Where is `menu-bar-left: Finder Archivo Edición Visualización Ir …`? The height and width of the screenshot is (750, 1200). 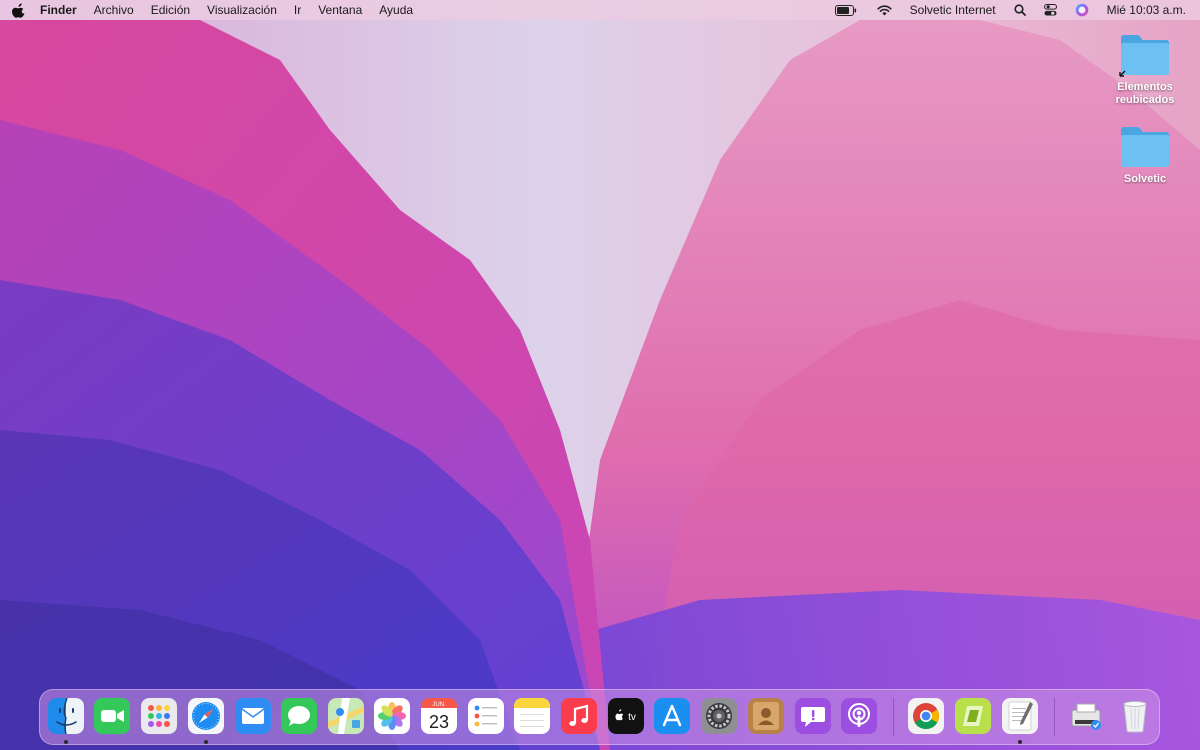 menu-bar-left: Finder Archivo Edición Visualización Ir … is located at coordinates (215, 10).